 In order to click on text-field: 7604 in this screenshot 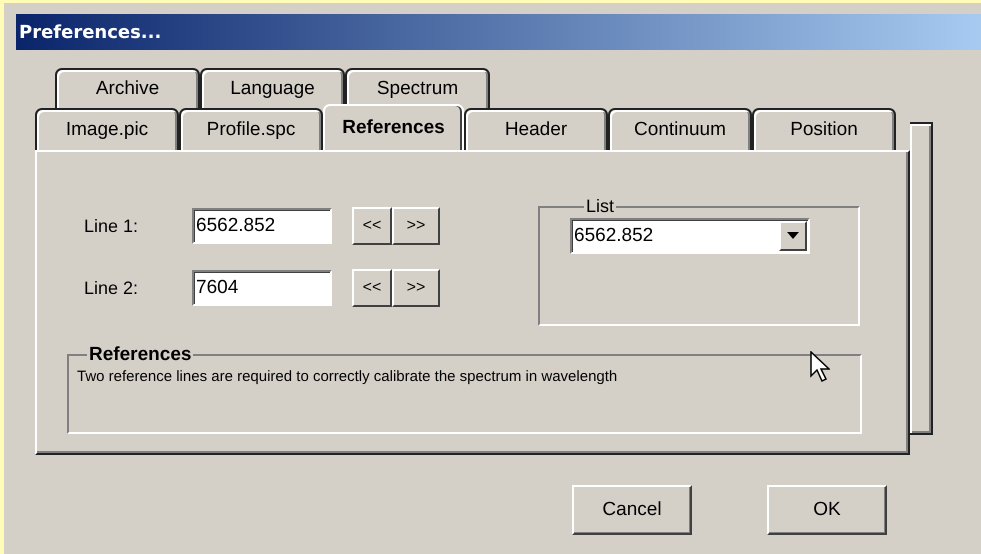, I will do `click(262, 288)`.